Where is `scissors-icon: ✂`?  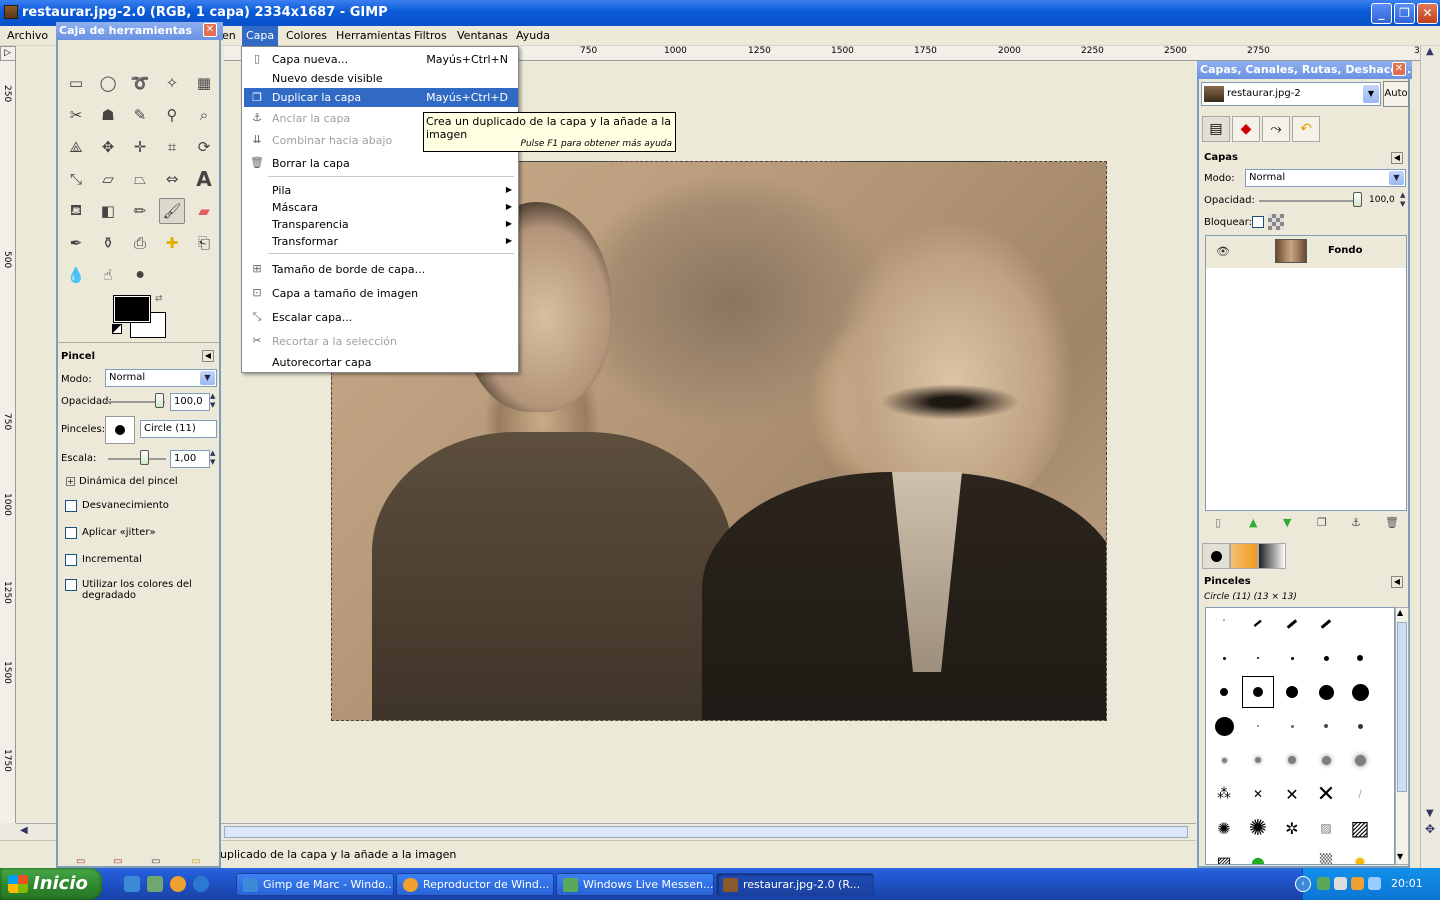
scissors-icon: ✂ is located at coordinates (76, 115).